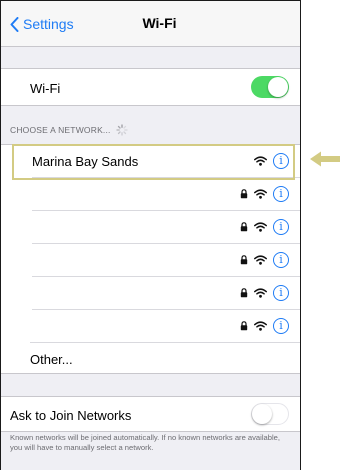 This screenshot has height=470, width=344. I want to click on ask-to-join-toggle, so click(270, 414).